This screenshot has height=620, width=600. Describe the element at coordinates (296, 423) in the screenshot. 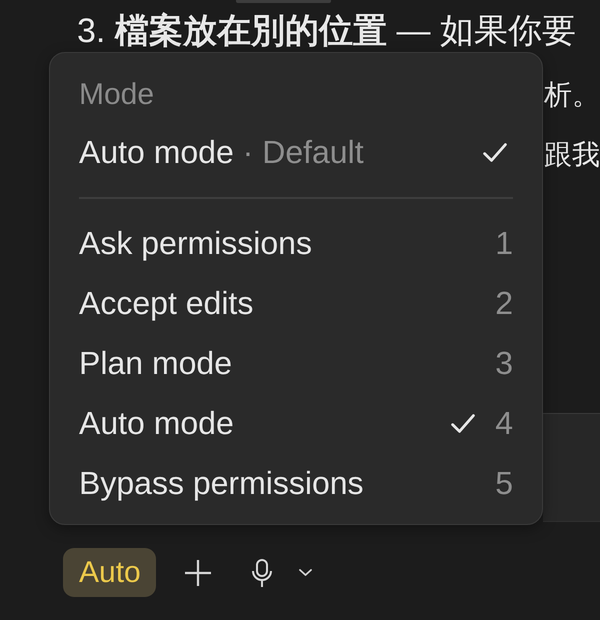

I see `menu-item: Auto mode 4` at that location.